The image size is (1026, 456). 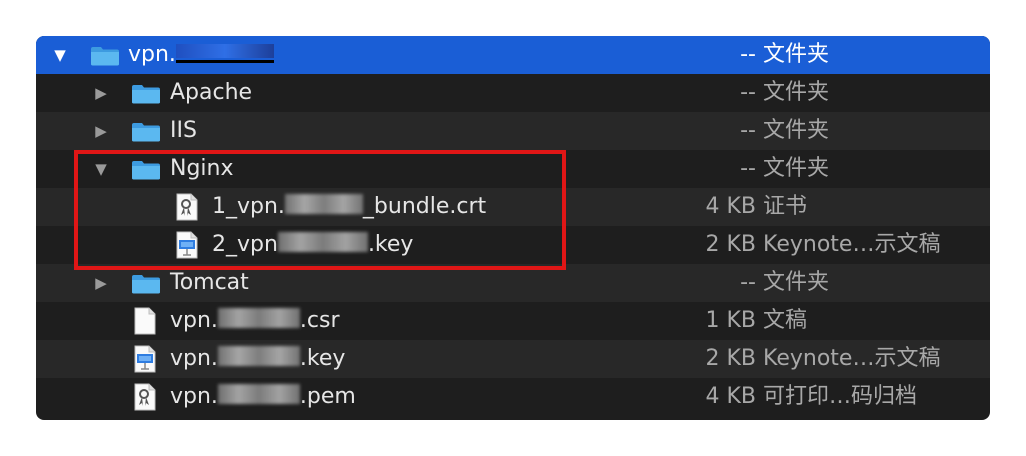 I want to click on file-kind: 文稿, so click(x=785, y=320).